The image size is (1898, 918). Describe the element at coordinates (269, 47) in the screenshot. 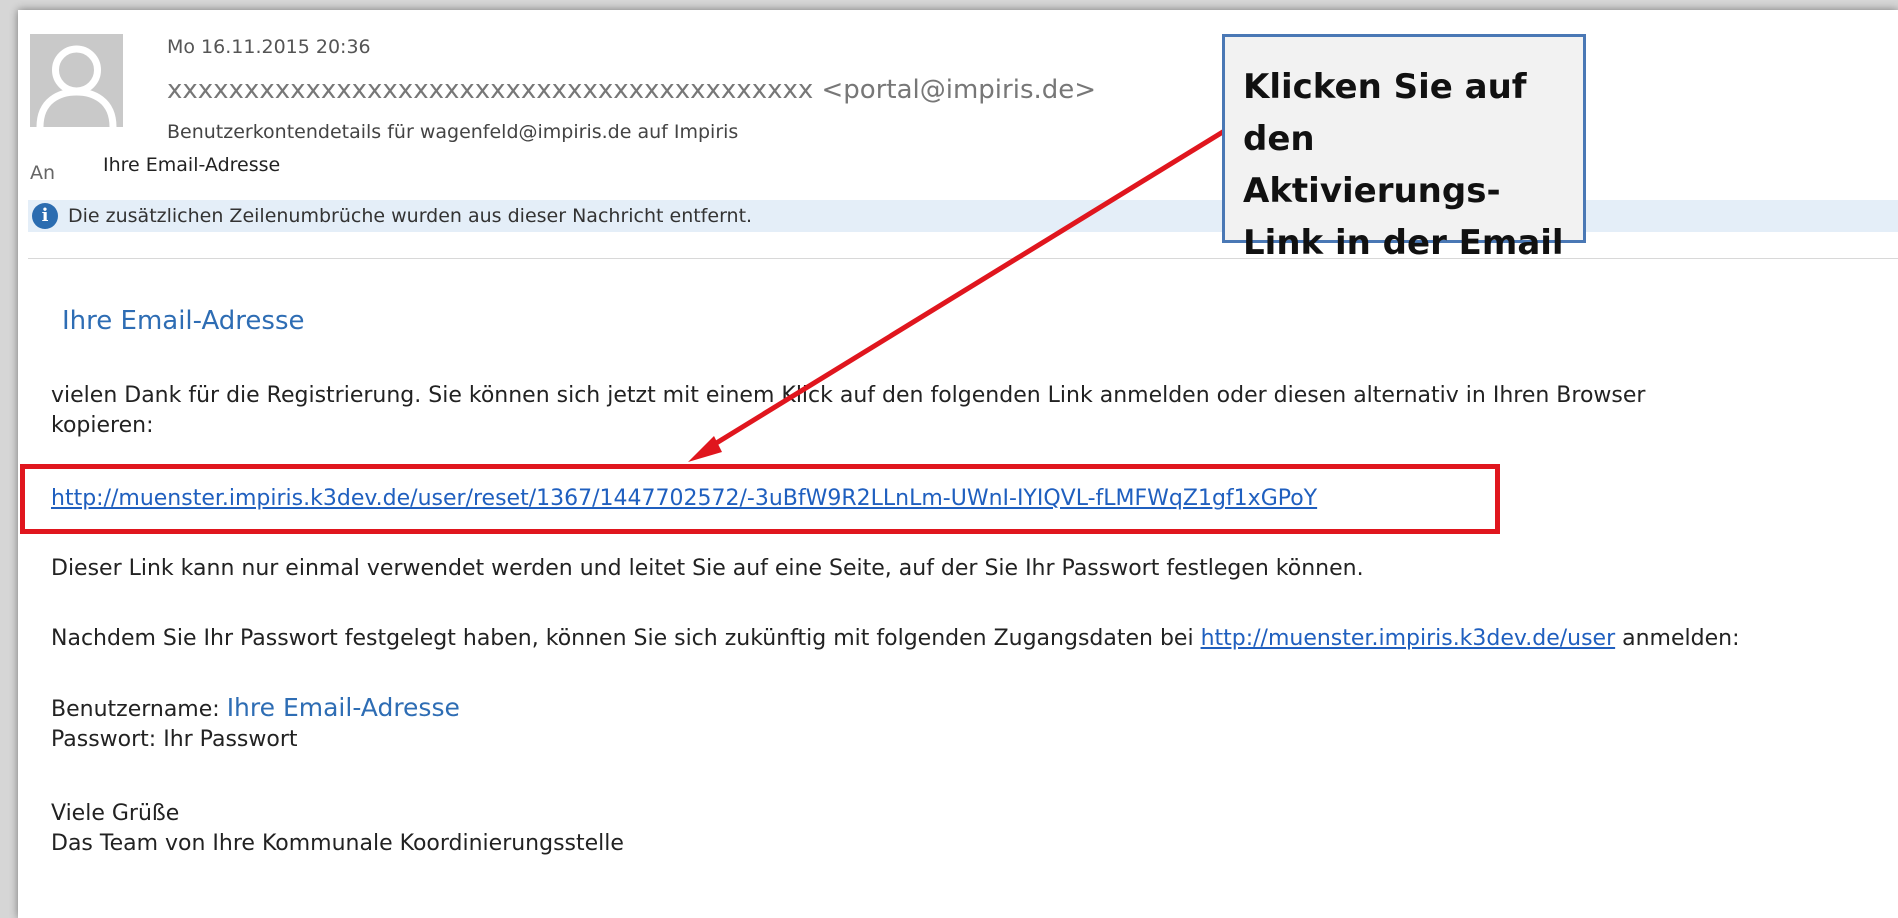

I see `email-date: Mo 16.11.2015 20:36` at that location.